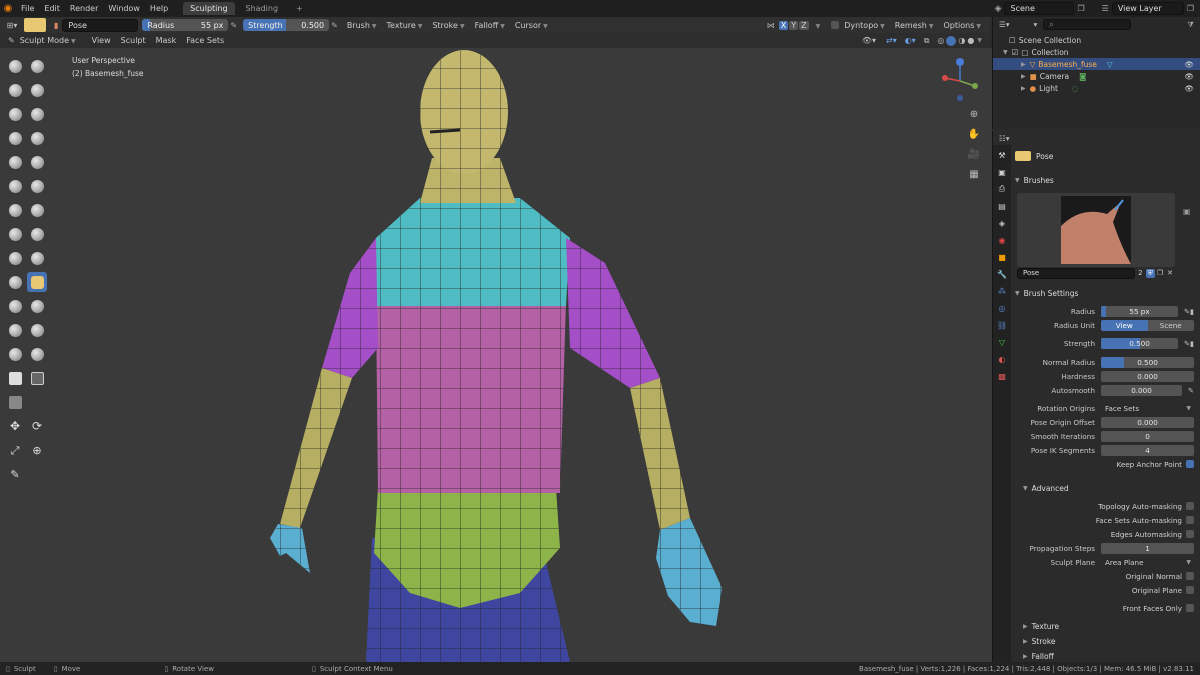  Describe the element at coordinates (133, 40) in the screenshot. I see `sculpt-menu: Sculpt` at that location.